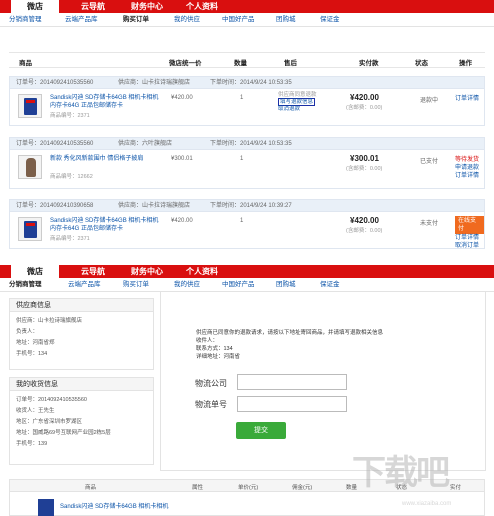  What do you see at coordinates (145, 144) in the screenshot?
I see `order-supplier: 供应商：六叶旗舰店` at bounding box center [145, 144].